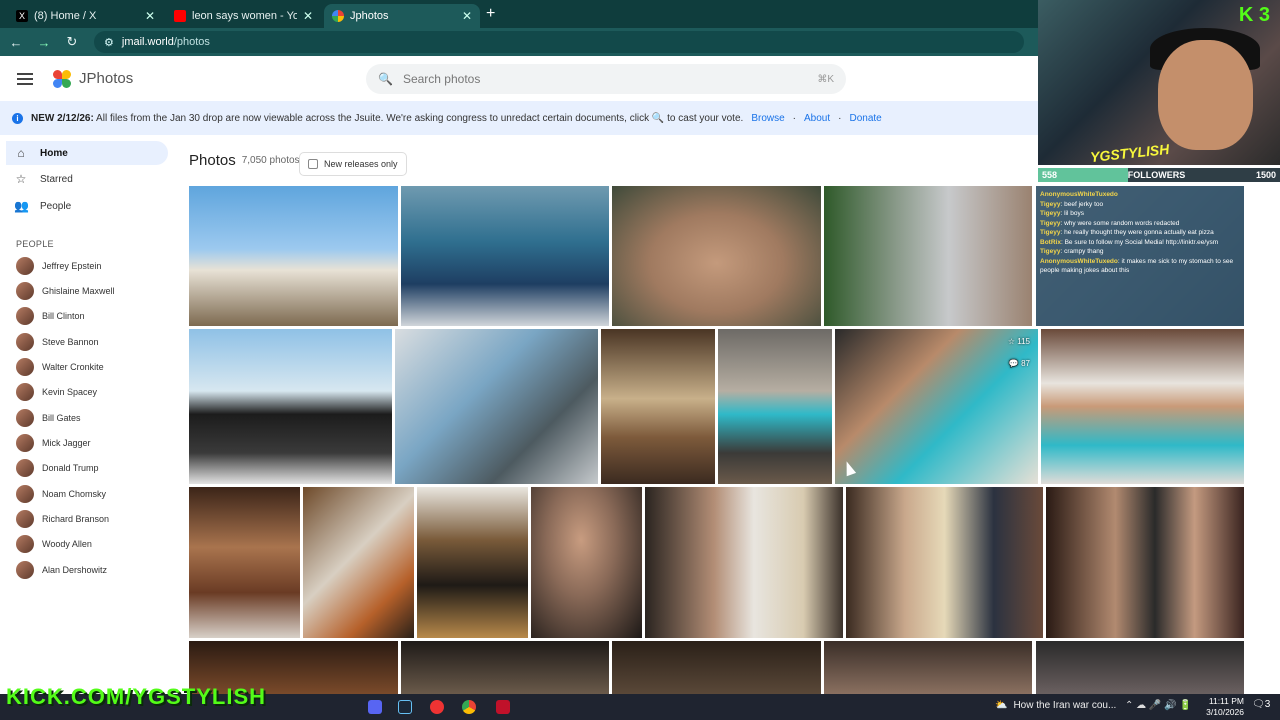  Describe the element at coordinates (44, 42) in the screenshot. I see `forward-icon: →` at that location.